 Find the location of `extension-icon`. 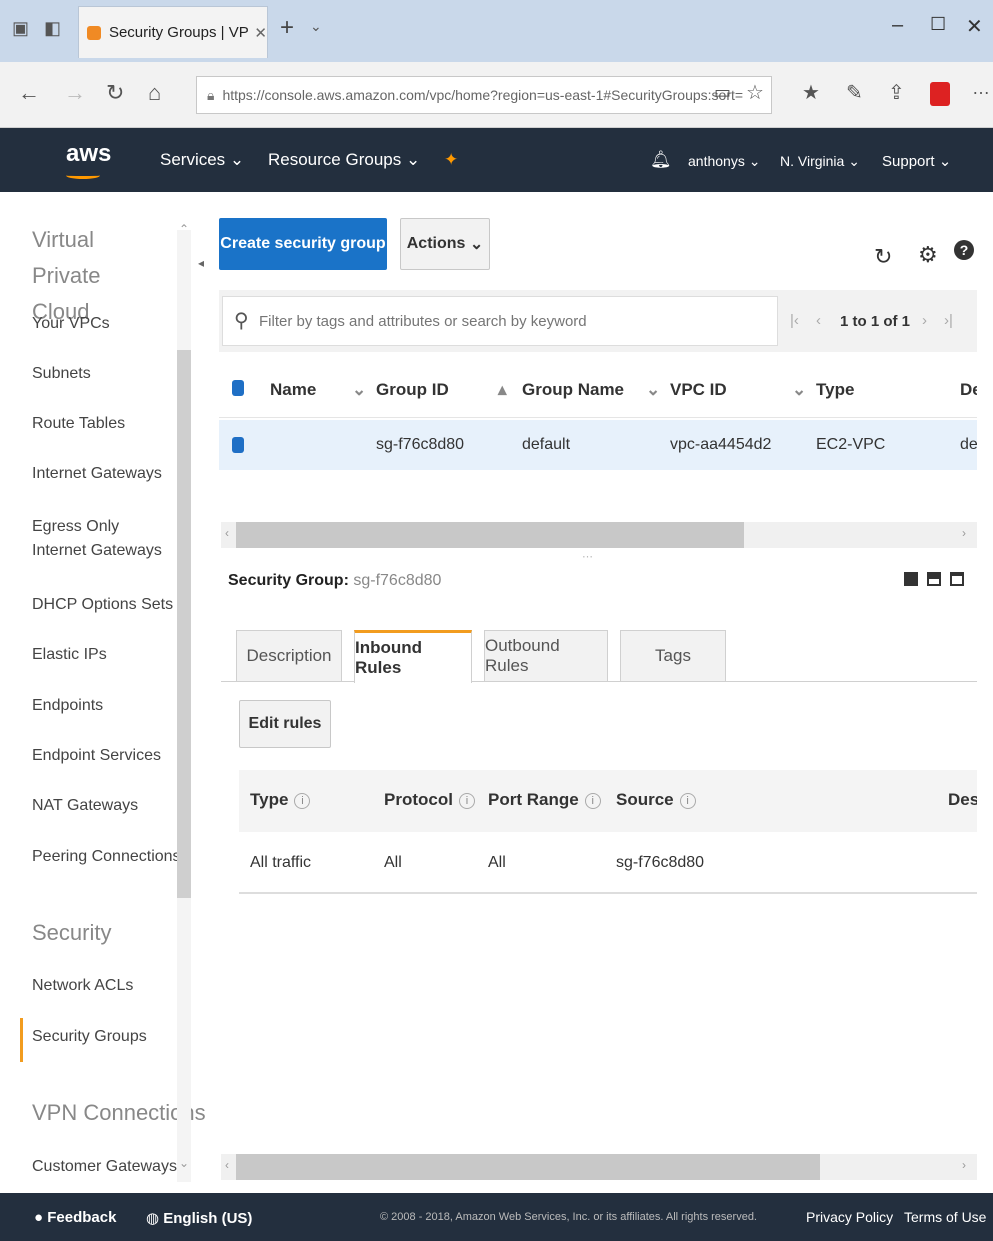

extension-icon is located at coordinates (940, 94).